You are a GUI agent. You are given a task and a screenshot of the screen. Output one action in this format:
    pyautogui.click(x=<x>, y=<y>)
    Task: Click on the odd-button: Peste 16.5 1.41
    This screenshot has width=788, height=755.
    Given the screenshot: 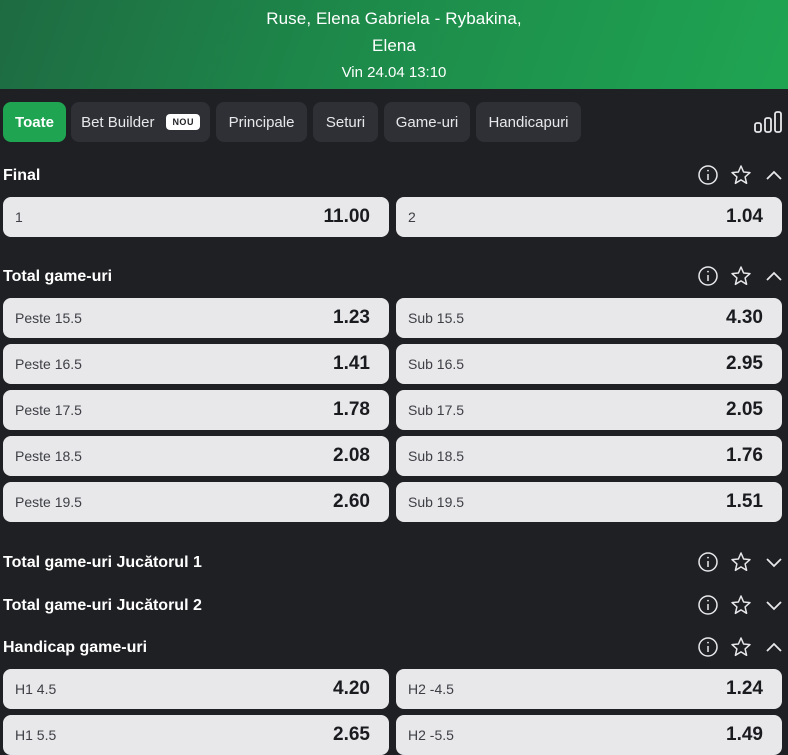 What is the action you would take?
    pyautogui.click(x=196, y=364)
    